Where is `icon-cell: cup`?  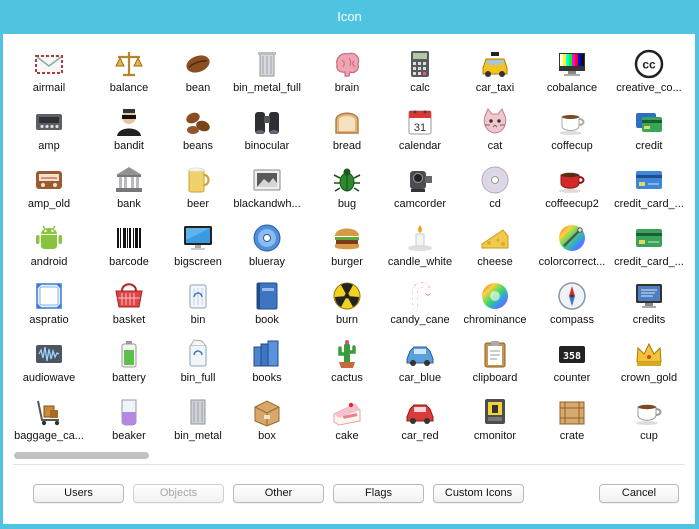 icon-cell: cup is located at coordinates (649, 416).